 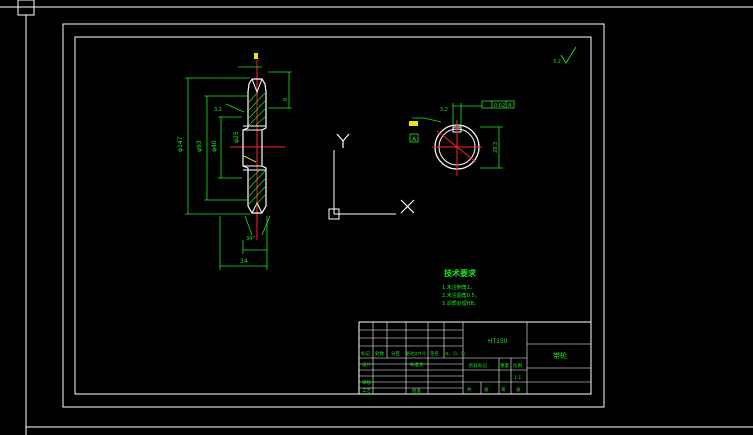 I want to click on tech-req-item-1: 1.未注倒角1。, so click(x=458, y=287).